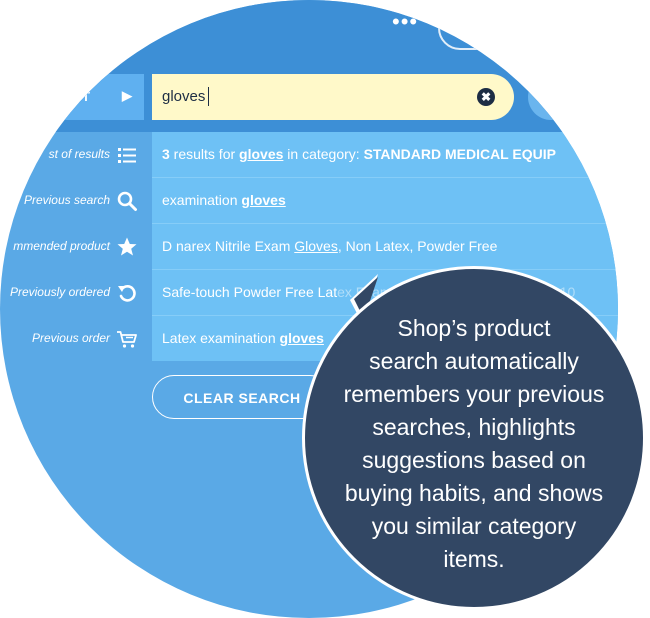  Describe the element at coordinates (202, 200) in the screenshot. I see `suggestion-text-part: examination` at that location.